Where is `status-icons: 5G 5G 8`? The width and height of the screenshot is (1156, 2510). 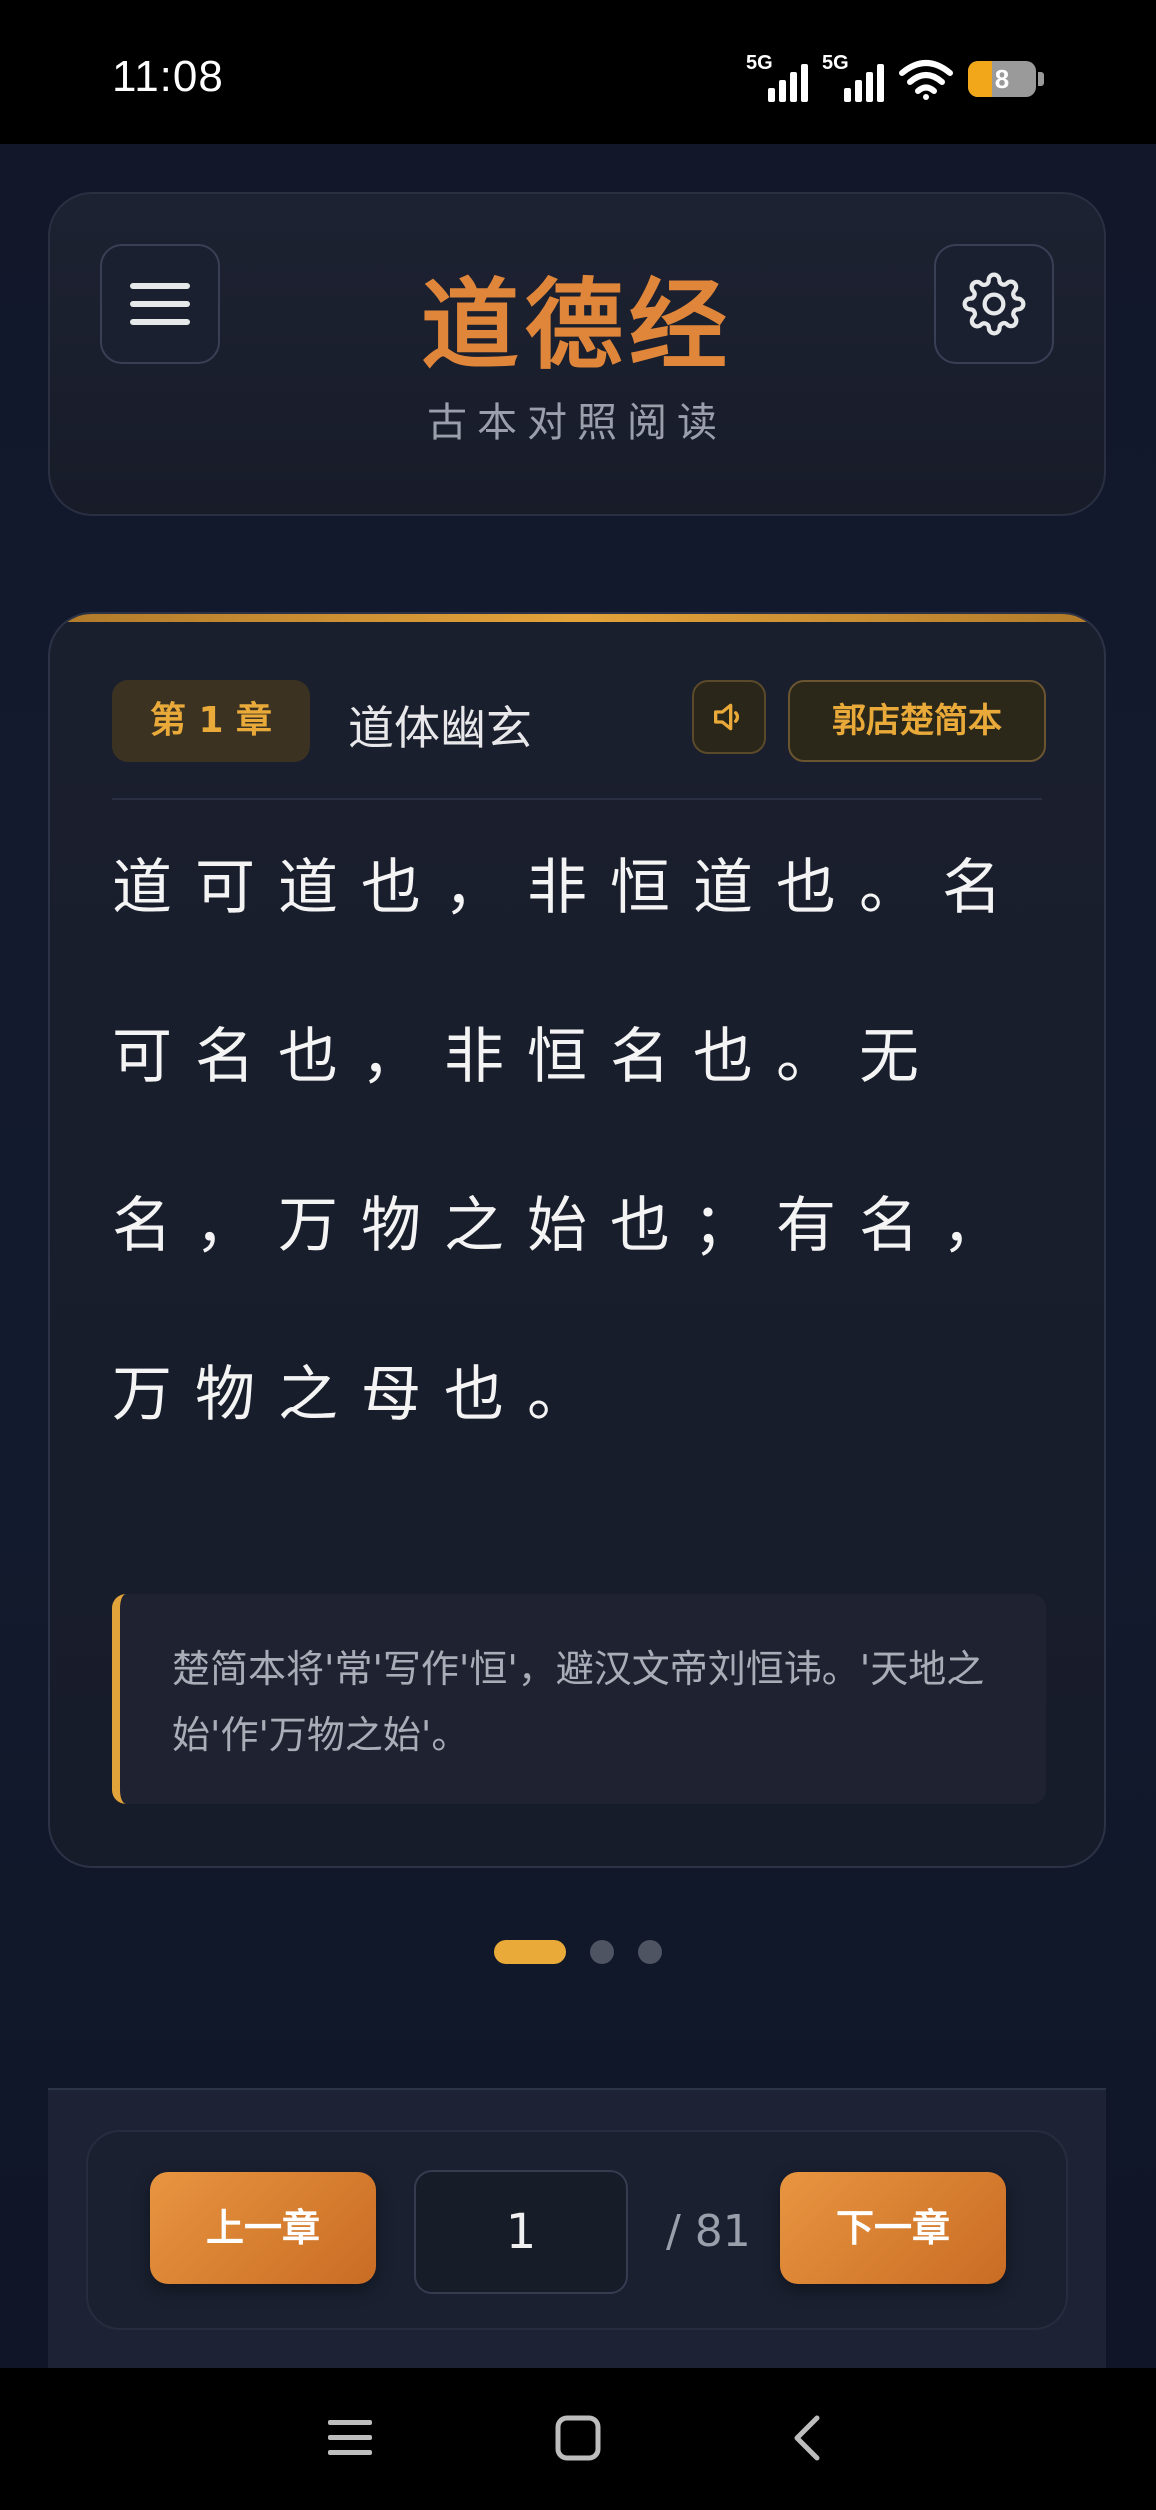 status-icons: 5G 5G 8 is located at coordinates (895, 78).